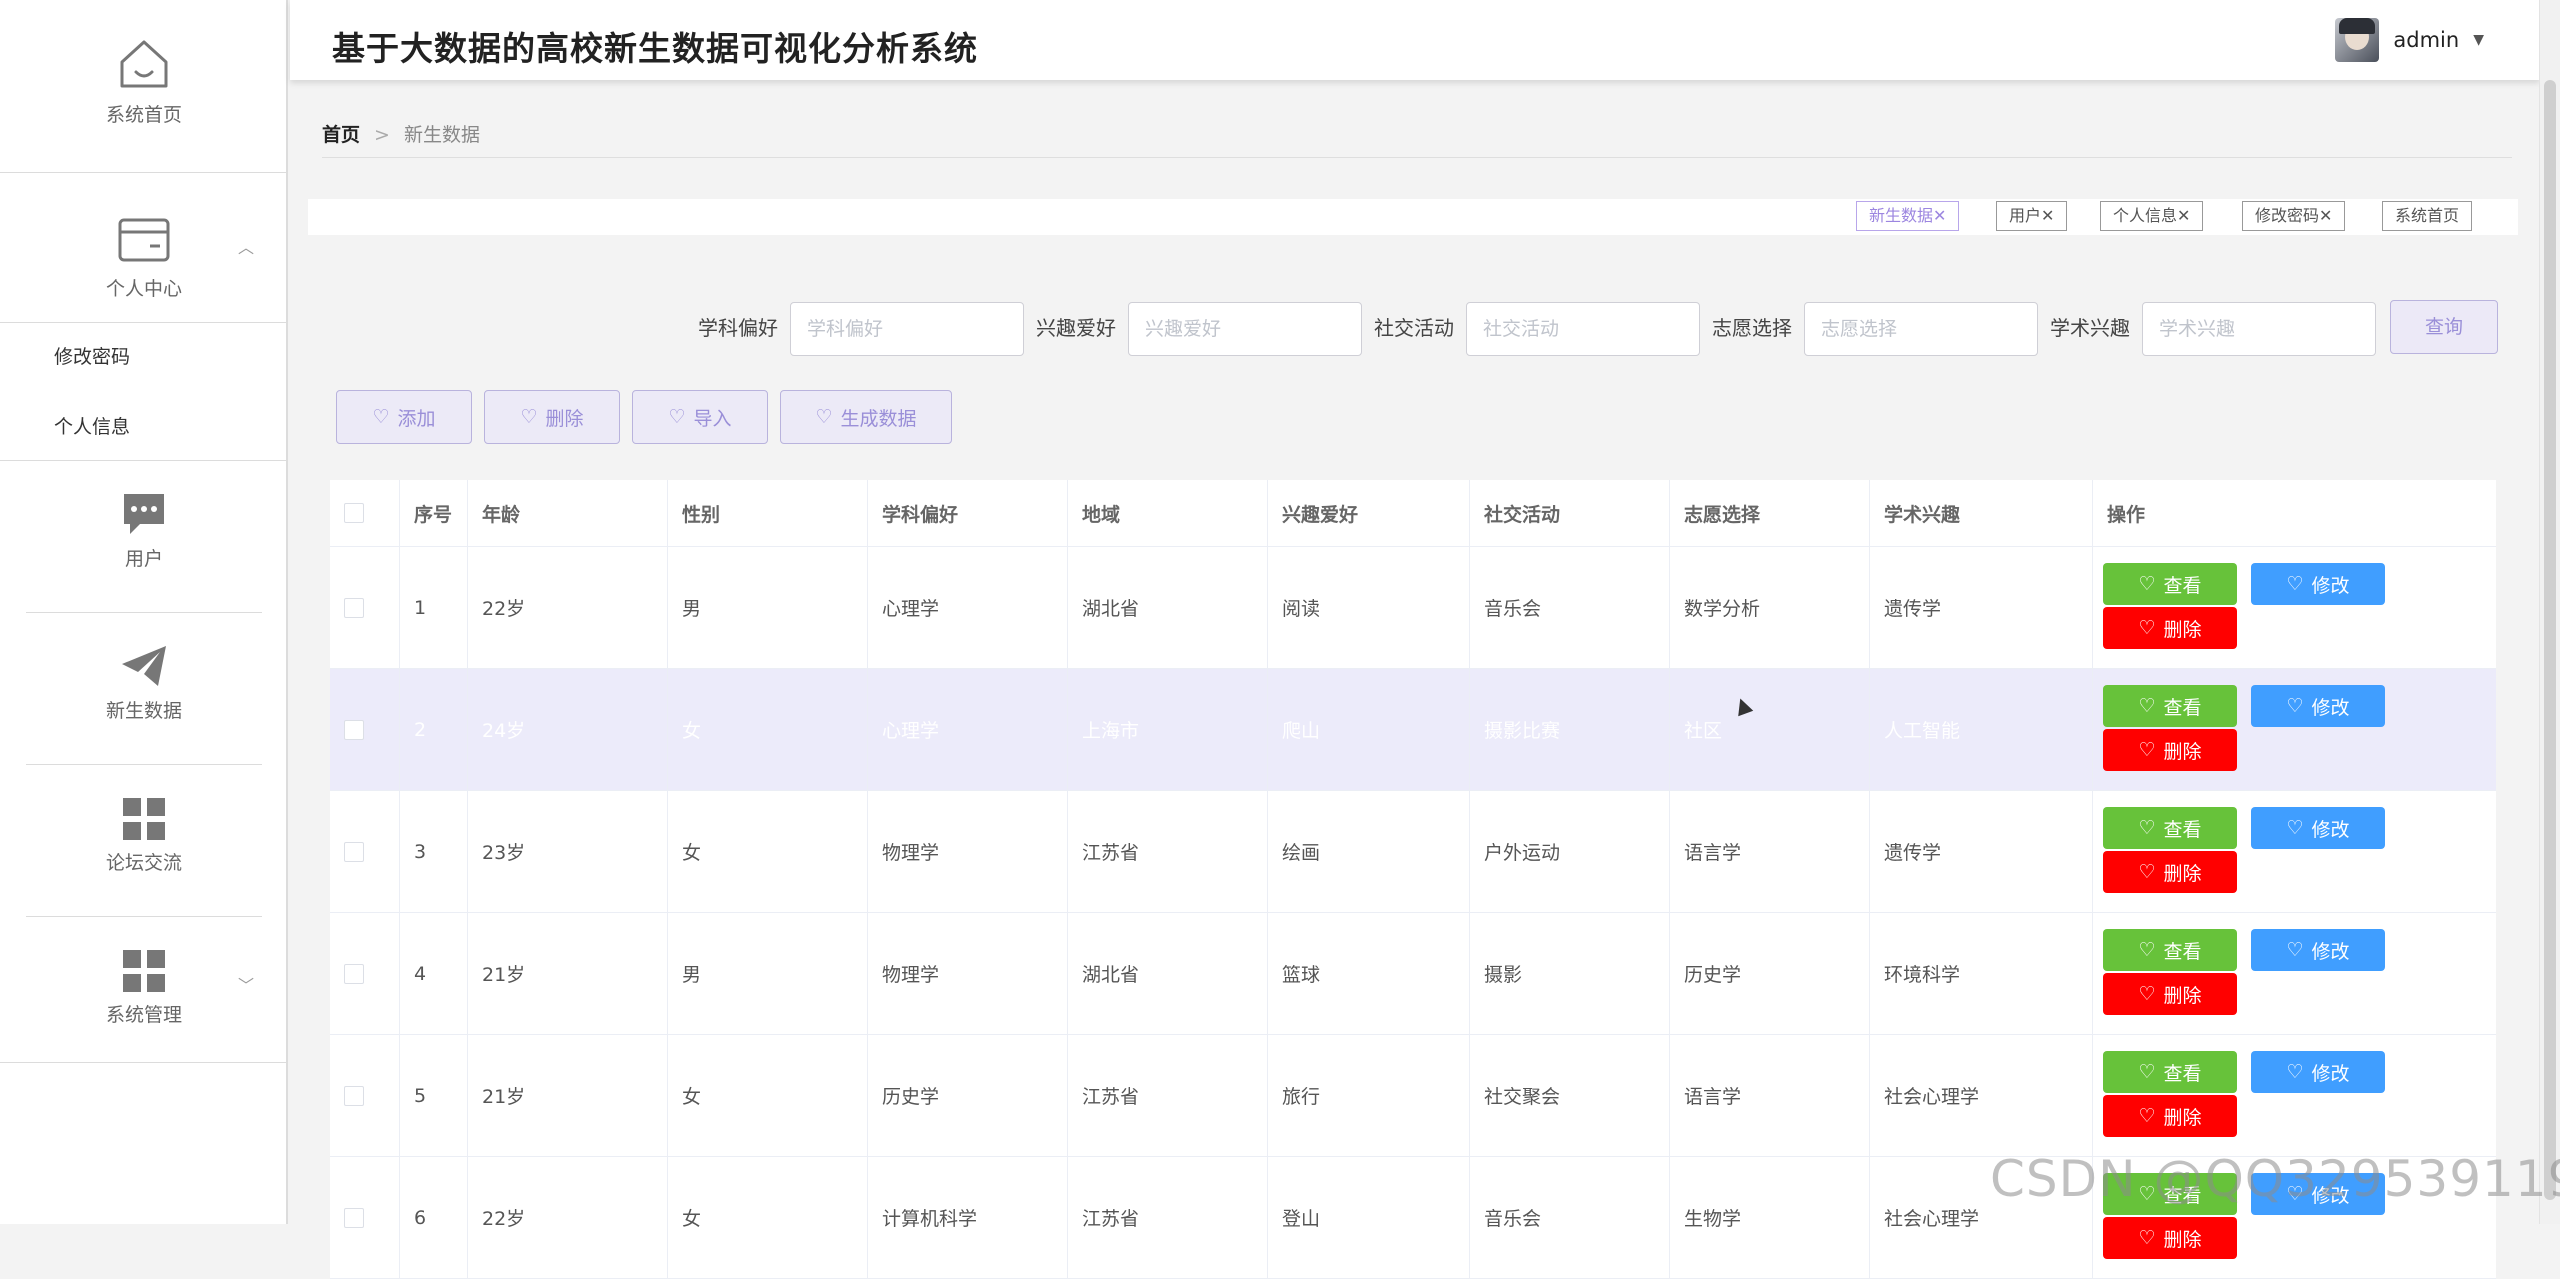 The image size is (2560, 1279). Describe the element at coordinates (2294, 216) in the screenshot. I see `tag-change-password: 修改密码✕` at that location.